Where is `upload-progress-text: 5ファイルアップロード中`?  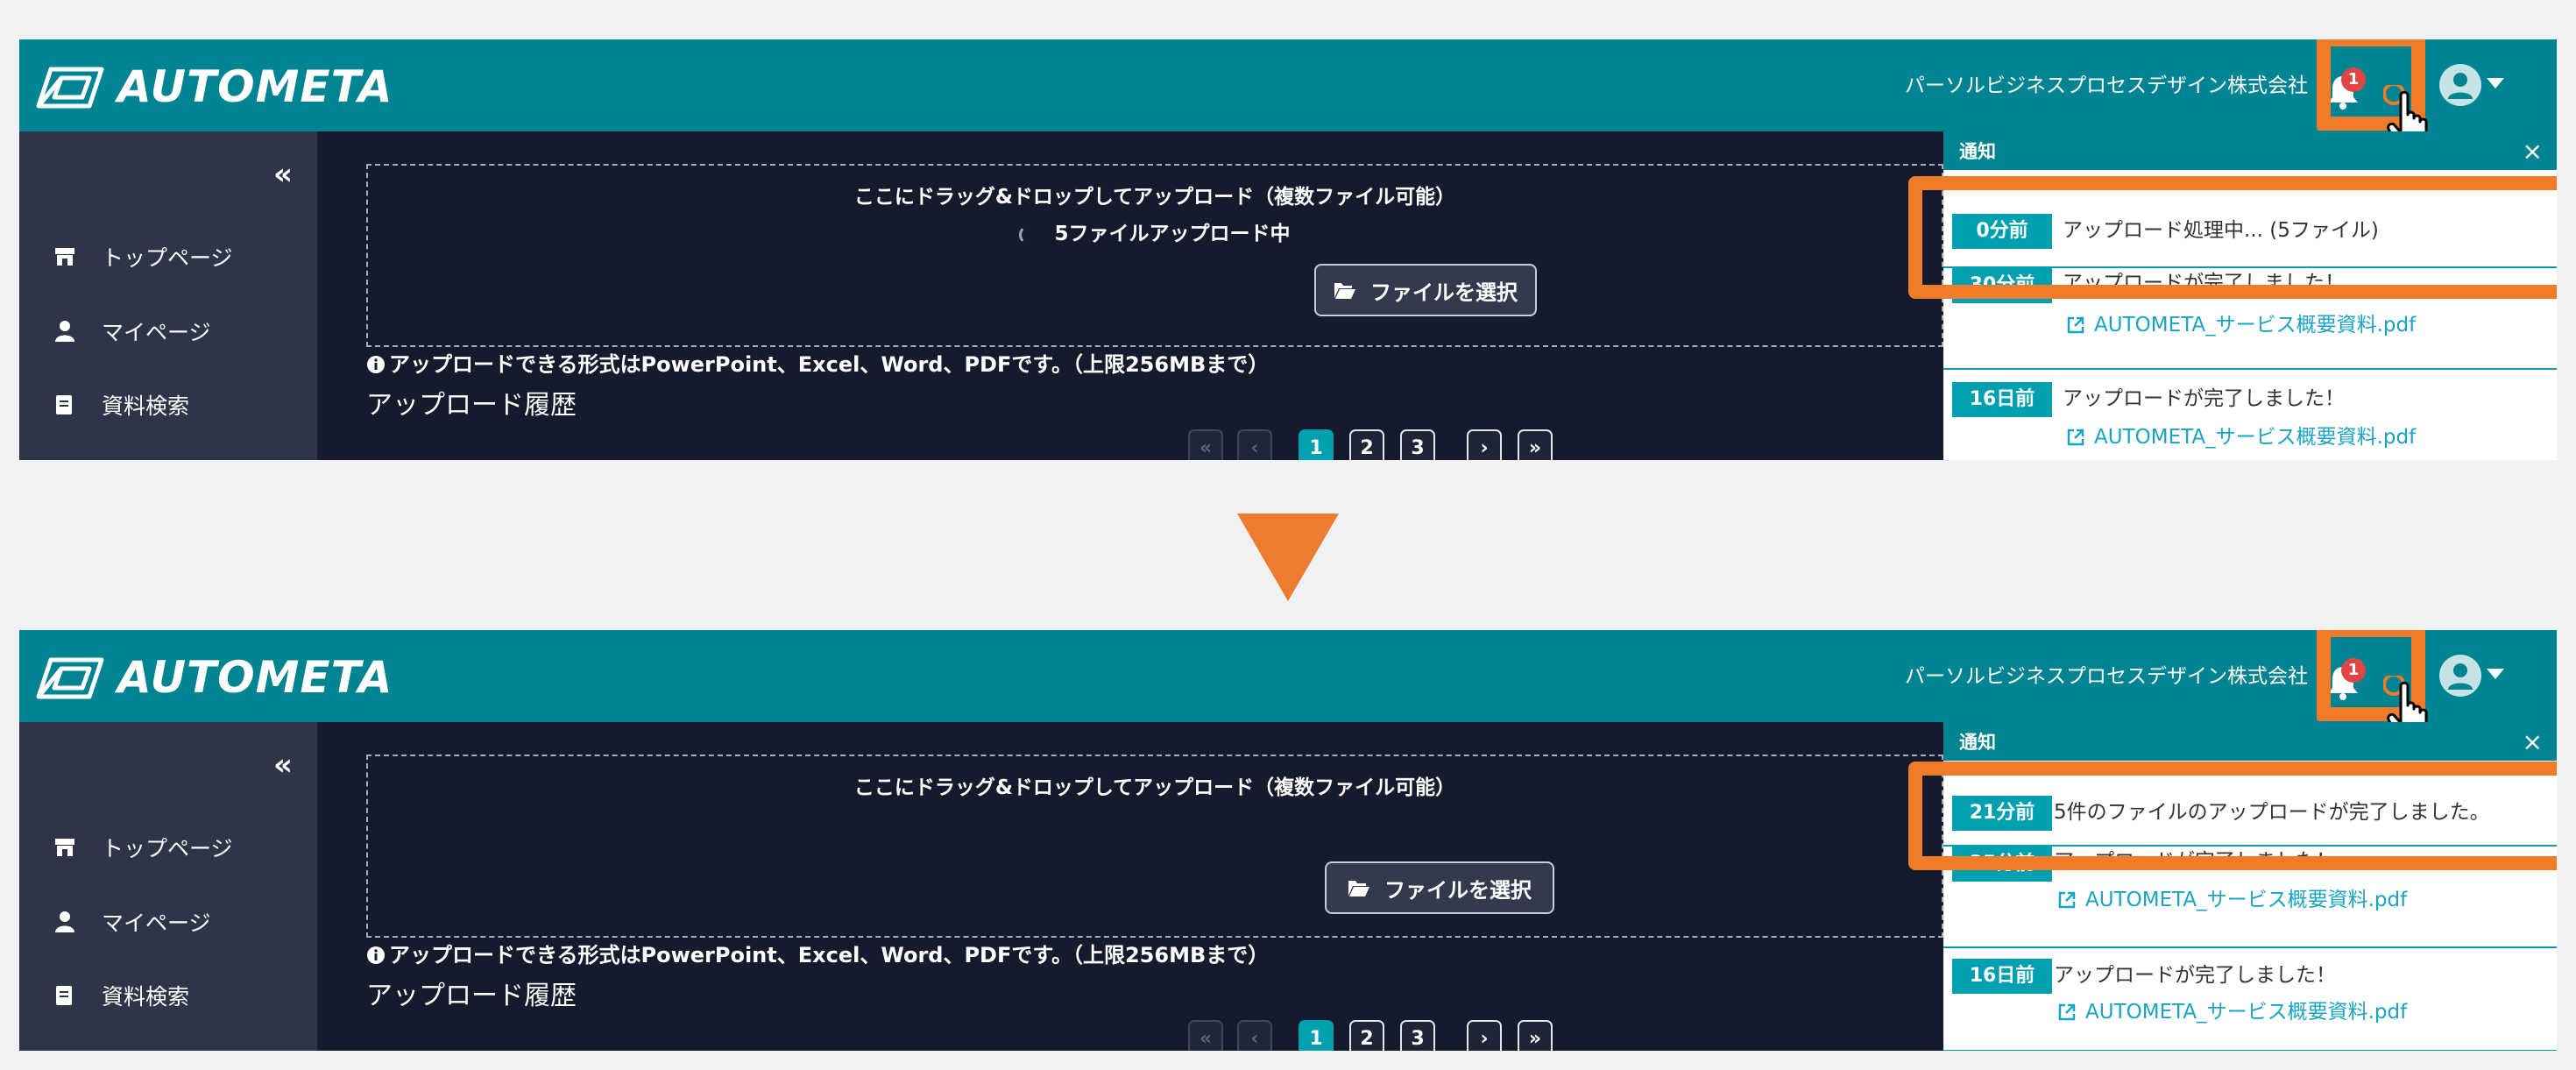 upload-progress-text: 5ファイルアップロード中 is located at coordinates (1172, 234).